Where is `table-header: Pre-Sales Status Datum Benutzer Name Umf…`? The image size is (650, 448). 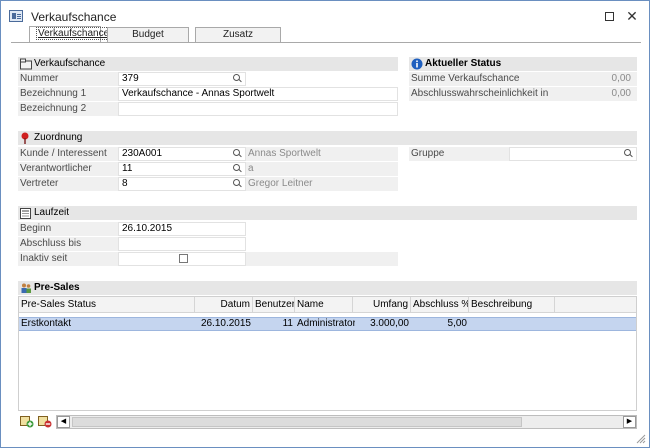 table-header: Pre-Sales Status Datum Benutzer Name Umf… is located at coordinates (327, 305).